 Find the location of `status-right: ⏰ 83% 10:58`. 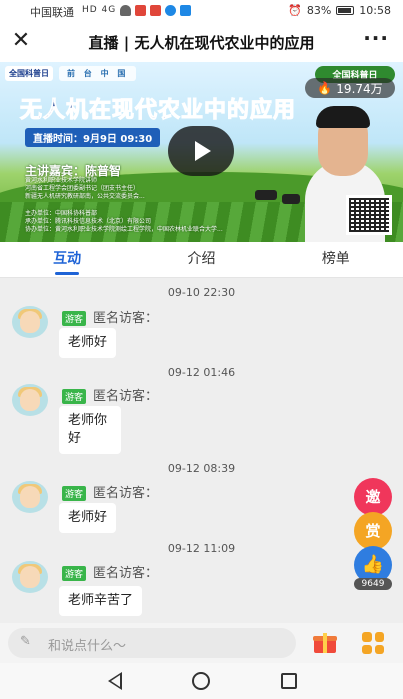

status-right: ⏰ 83% 10:58 is located at coordinates (339, 10).